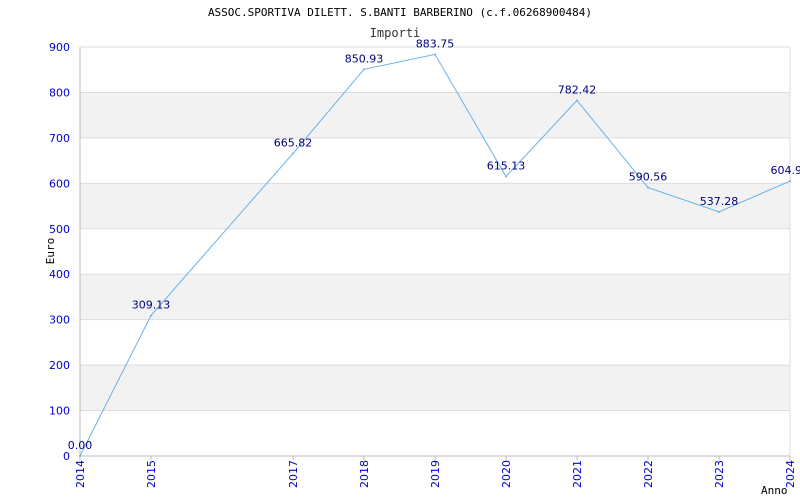  What do you see at coordinates (80, 474) in the screenshot?
I see `x-tick-label: 2014` at bounding box center [80, 474].